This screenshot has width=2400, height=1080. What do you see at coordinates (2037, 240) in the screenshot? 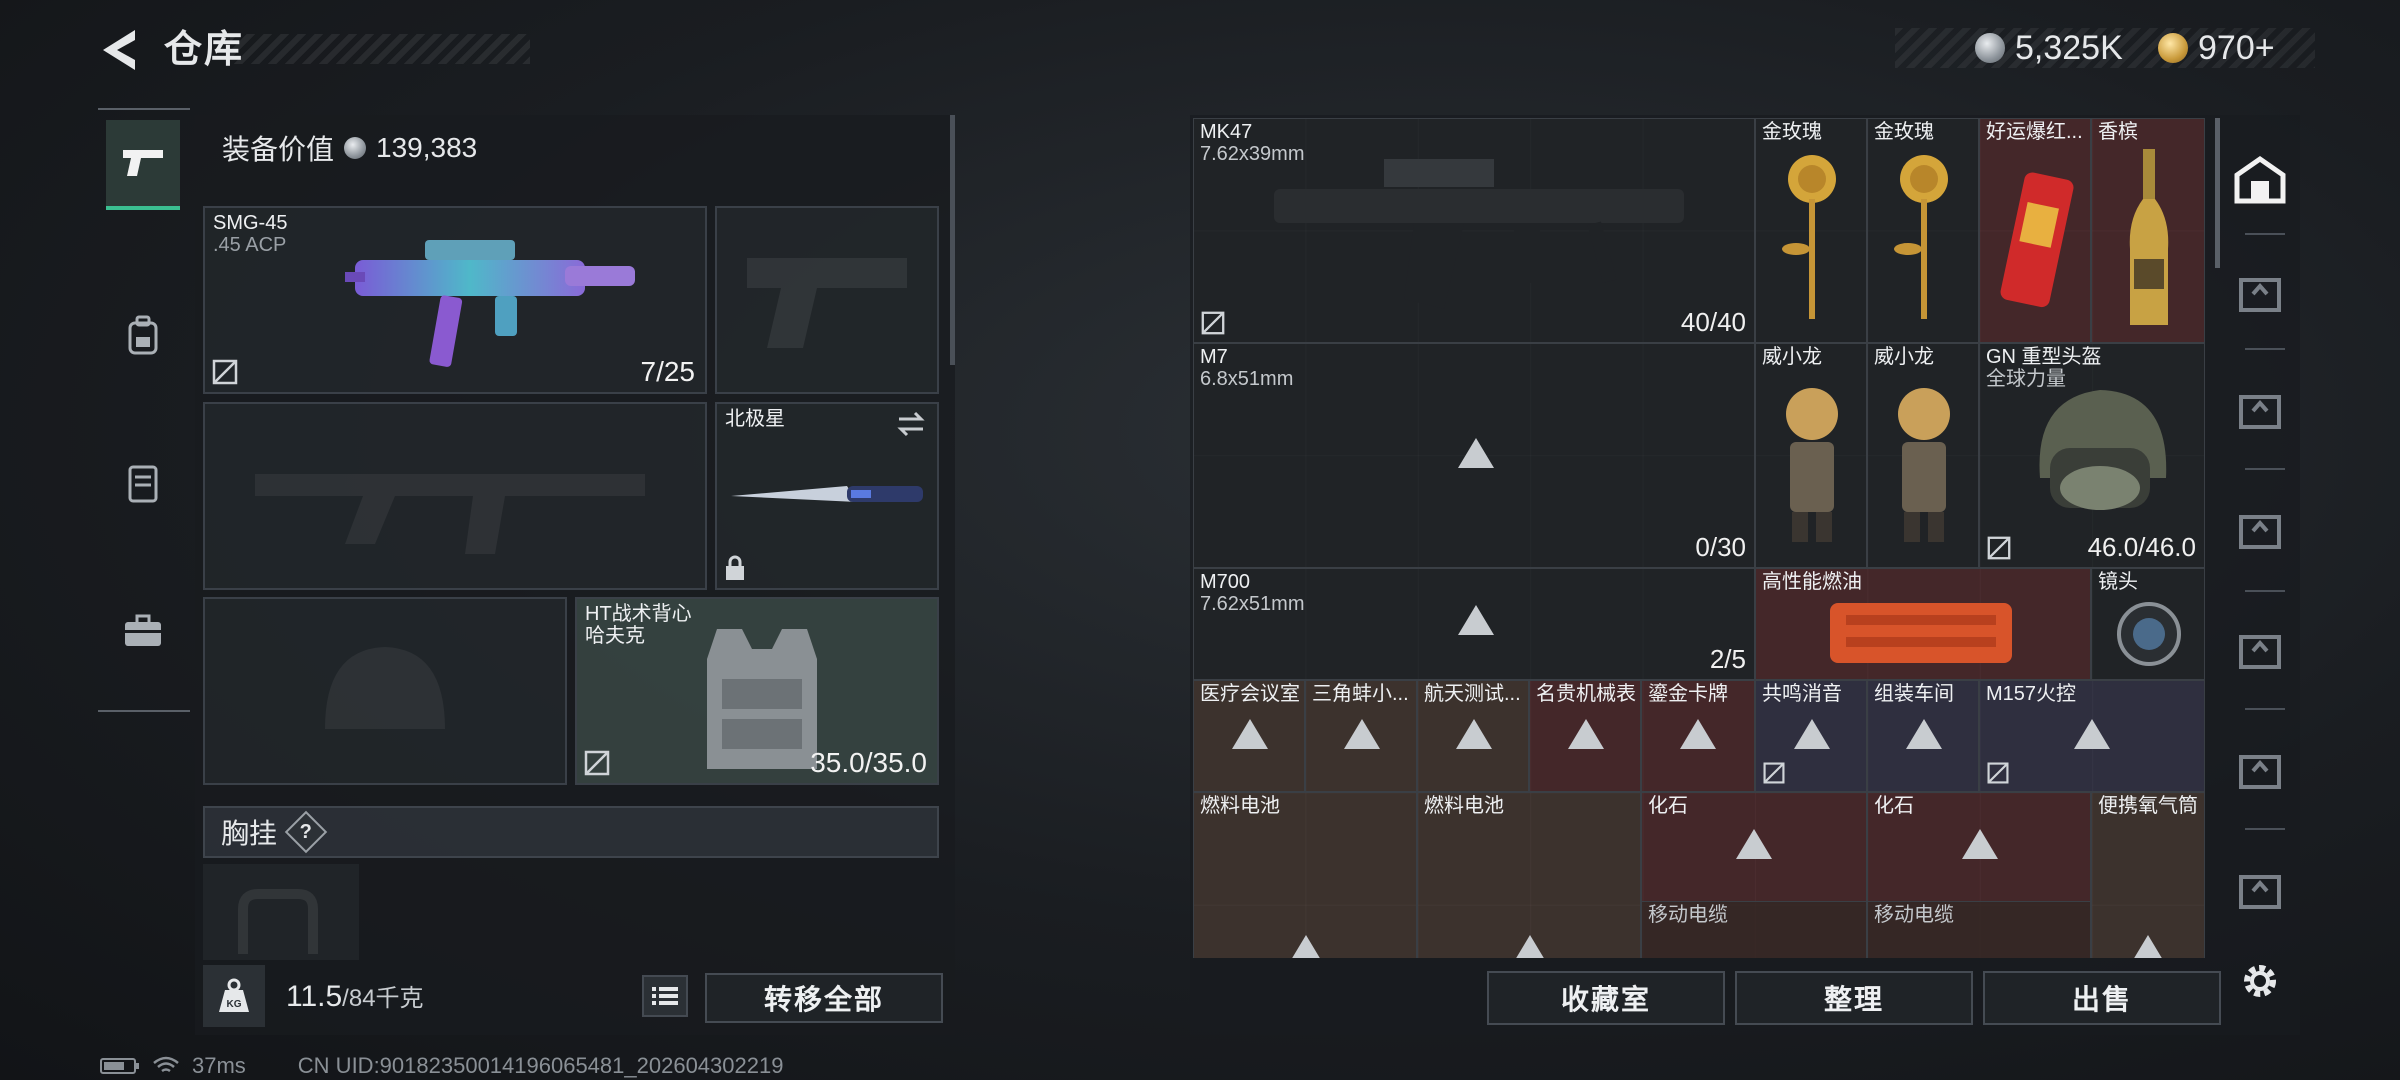
I see `firecracker-image` at bounding box center [2037, 240].